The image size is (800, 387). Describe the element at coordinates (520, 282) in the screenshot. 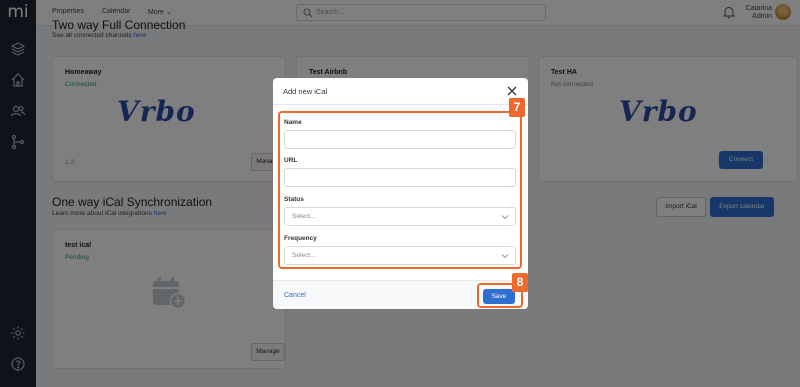

I see `step-8-badge: 8` at that location.